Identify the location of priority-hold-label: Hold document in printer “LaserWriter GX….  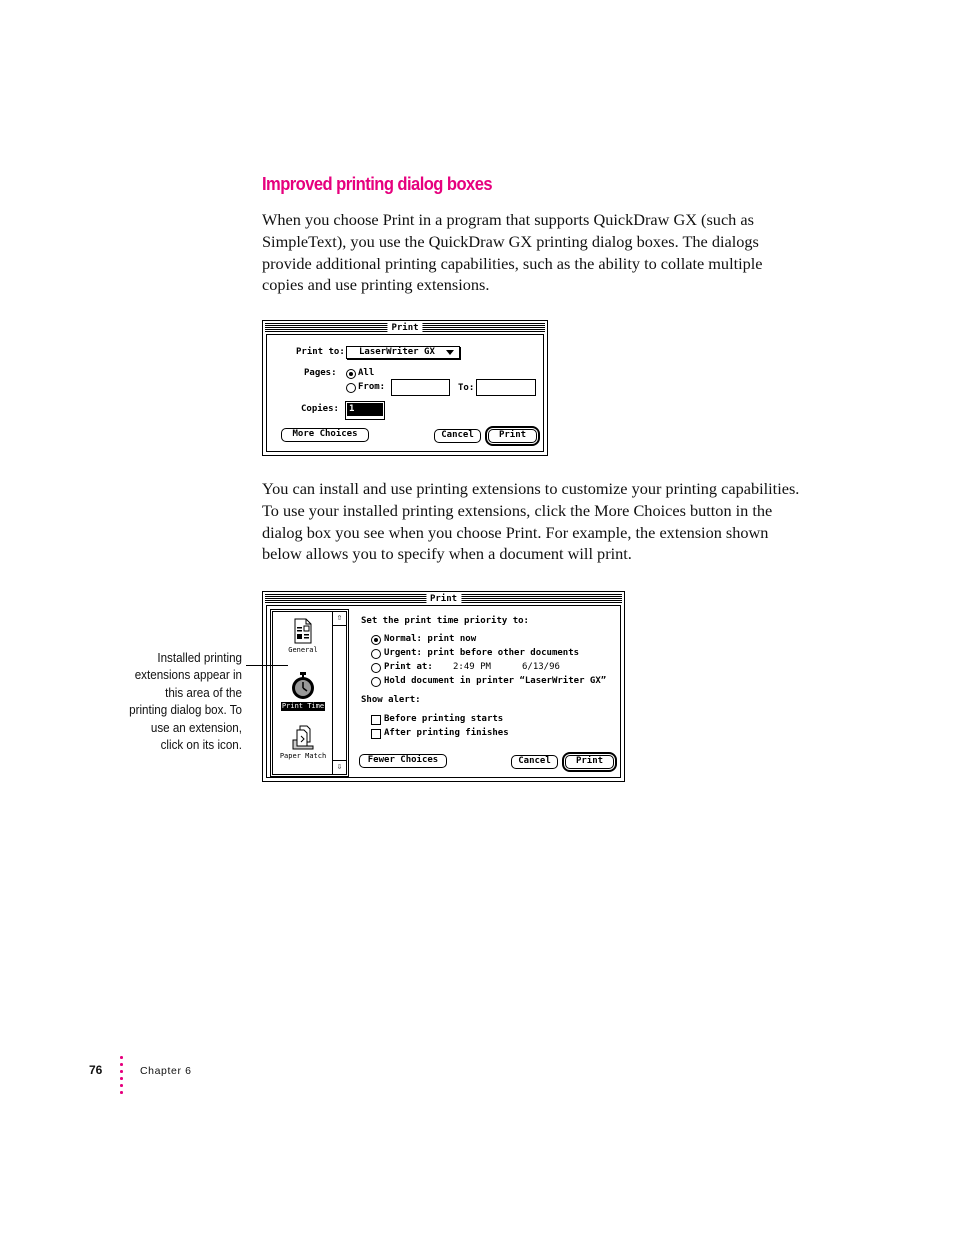
(495, 681).